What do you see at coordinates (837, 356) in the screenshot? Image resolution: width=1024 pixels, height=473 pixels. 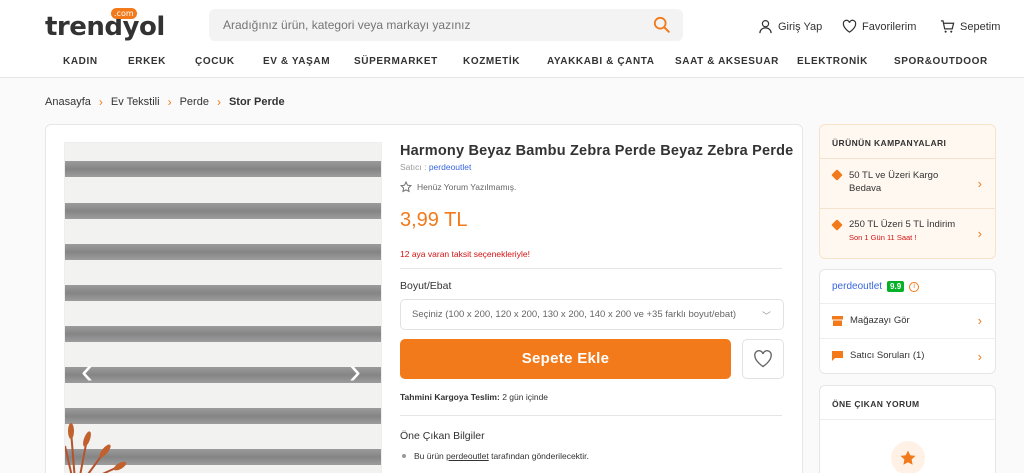 I see `chat-icon` at bounding box center [837, 356].